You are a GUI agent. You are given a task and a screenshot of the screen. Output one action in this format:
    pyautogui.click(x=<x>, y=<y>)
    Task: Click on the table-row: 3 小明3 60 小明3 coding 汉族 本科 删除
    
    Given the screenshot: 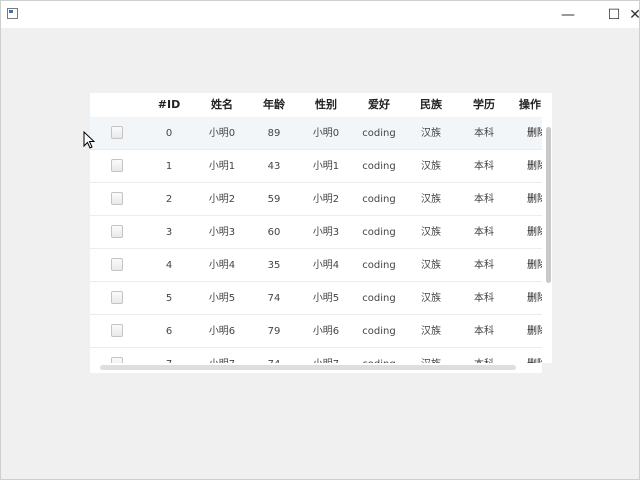 What is the action you would take?
    pyautogui.click(x=316, y=232)
    